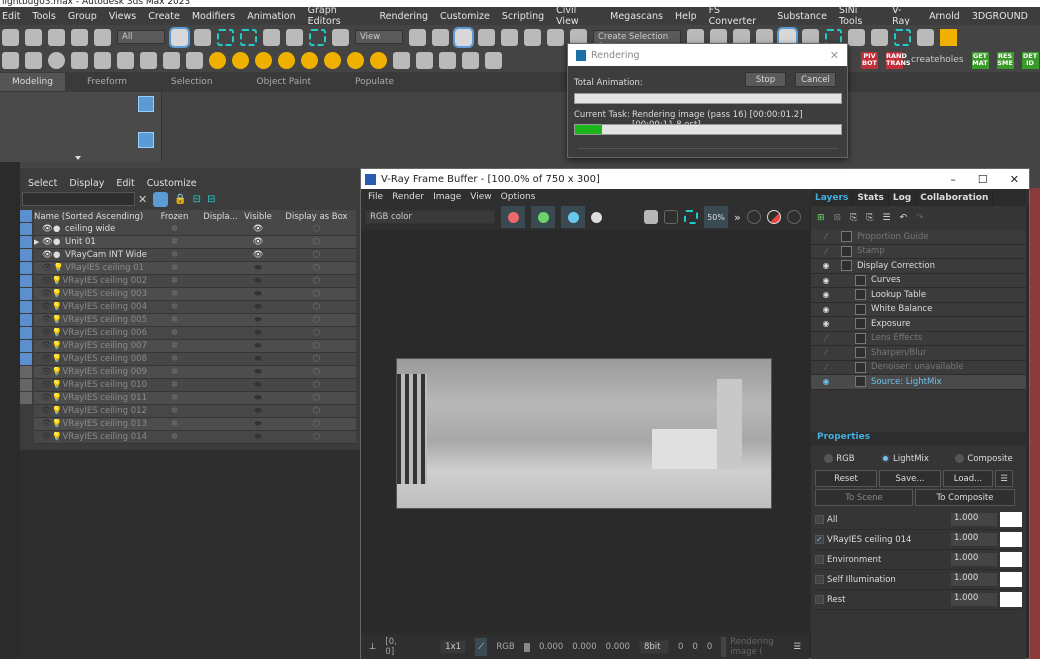 The width and height of the screenshot is (1040, 659). Describe the element at coordinates (737, 217) in the screenshot. I see `more-icon: »` at that location.